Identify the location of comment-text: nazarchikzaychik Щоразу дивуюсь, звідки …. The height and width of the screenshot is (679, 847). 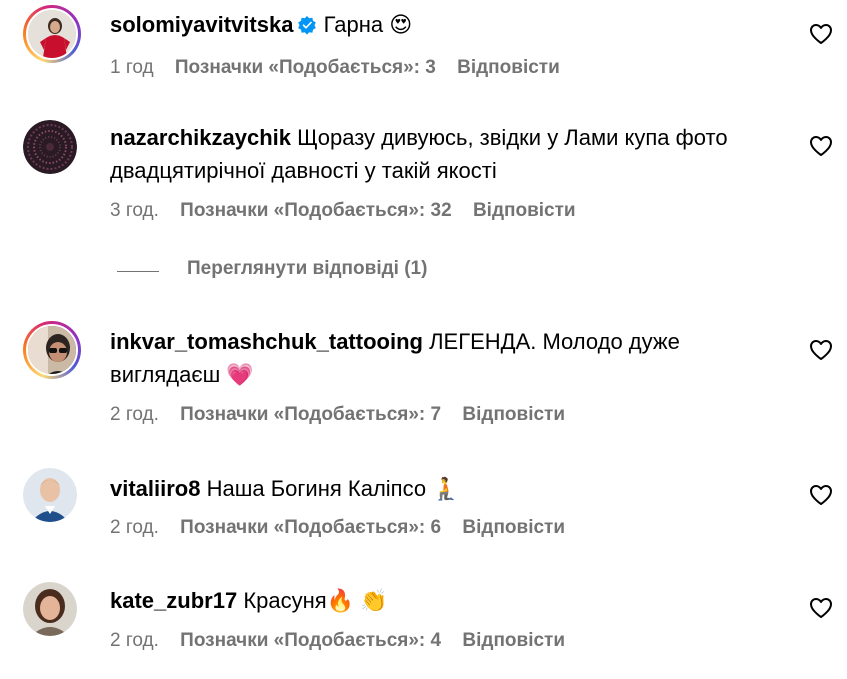
(450, 154).